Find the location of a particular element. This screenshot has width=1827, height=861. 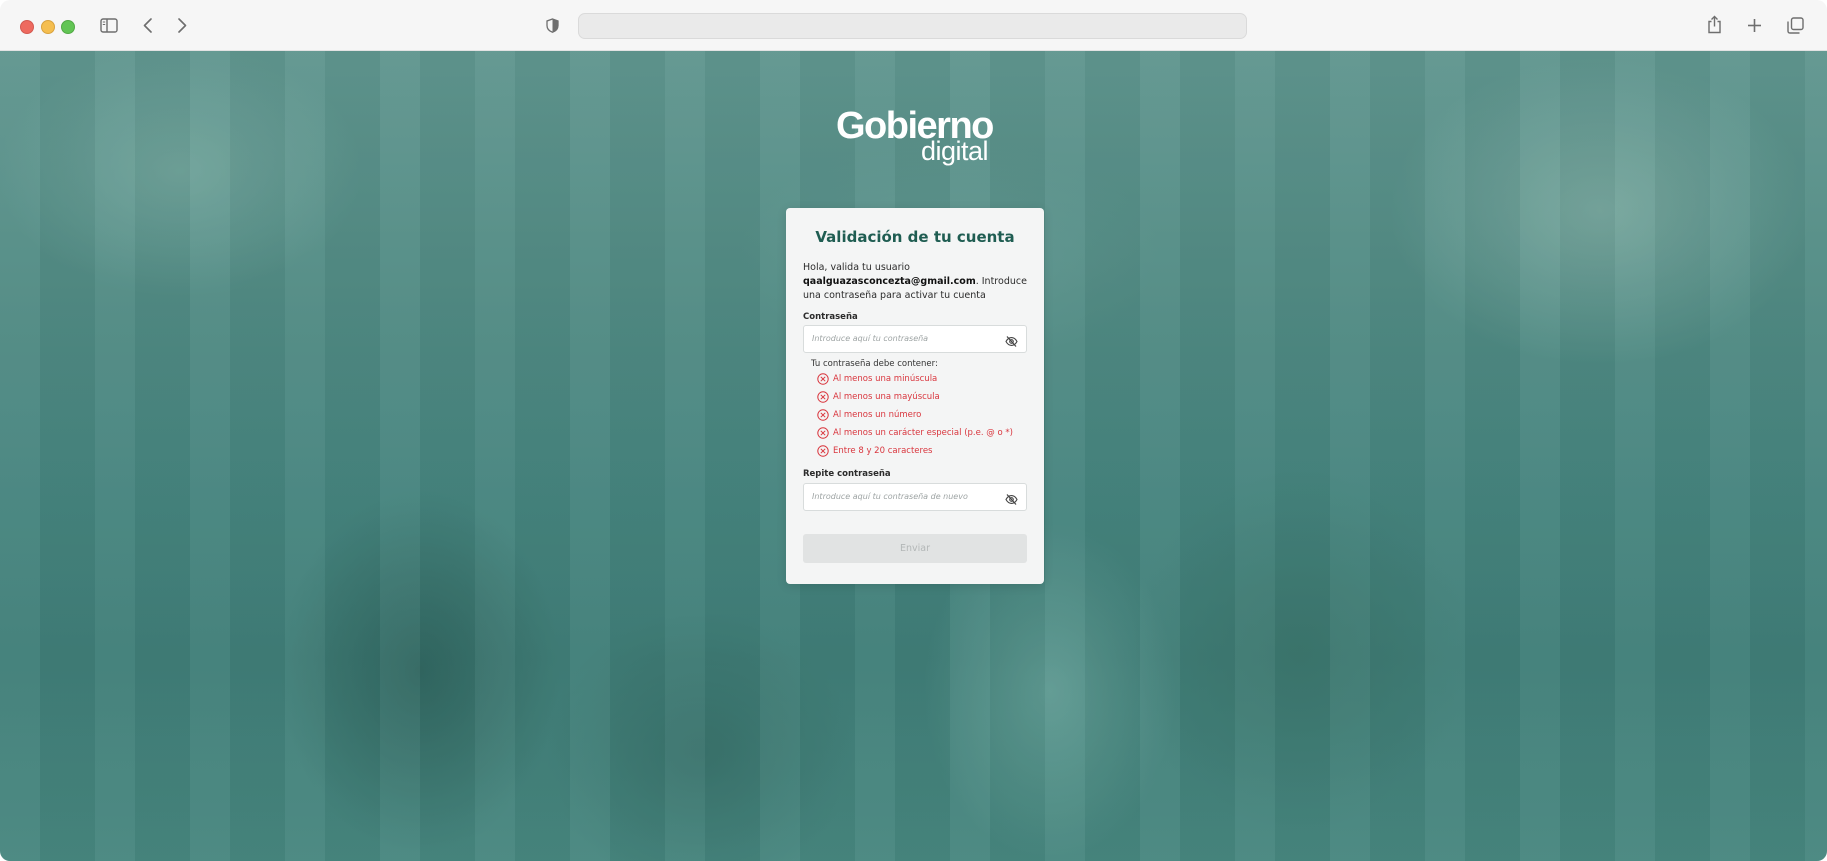

requirement-item: Al menos un número is located at coordinates (869, 415).